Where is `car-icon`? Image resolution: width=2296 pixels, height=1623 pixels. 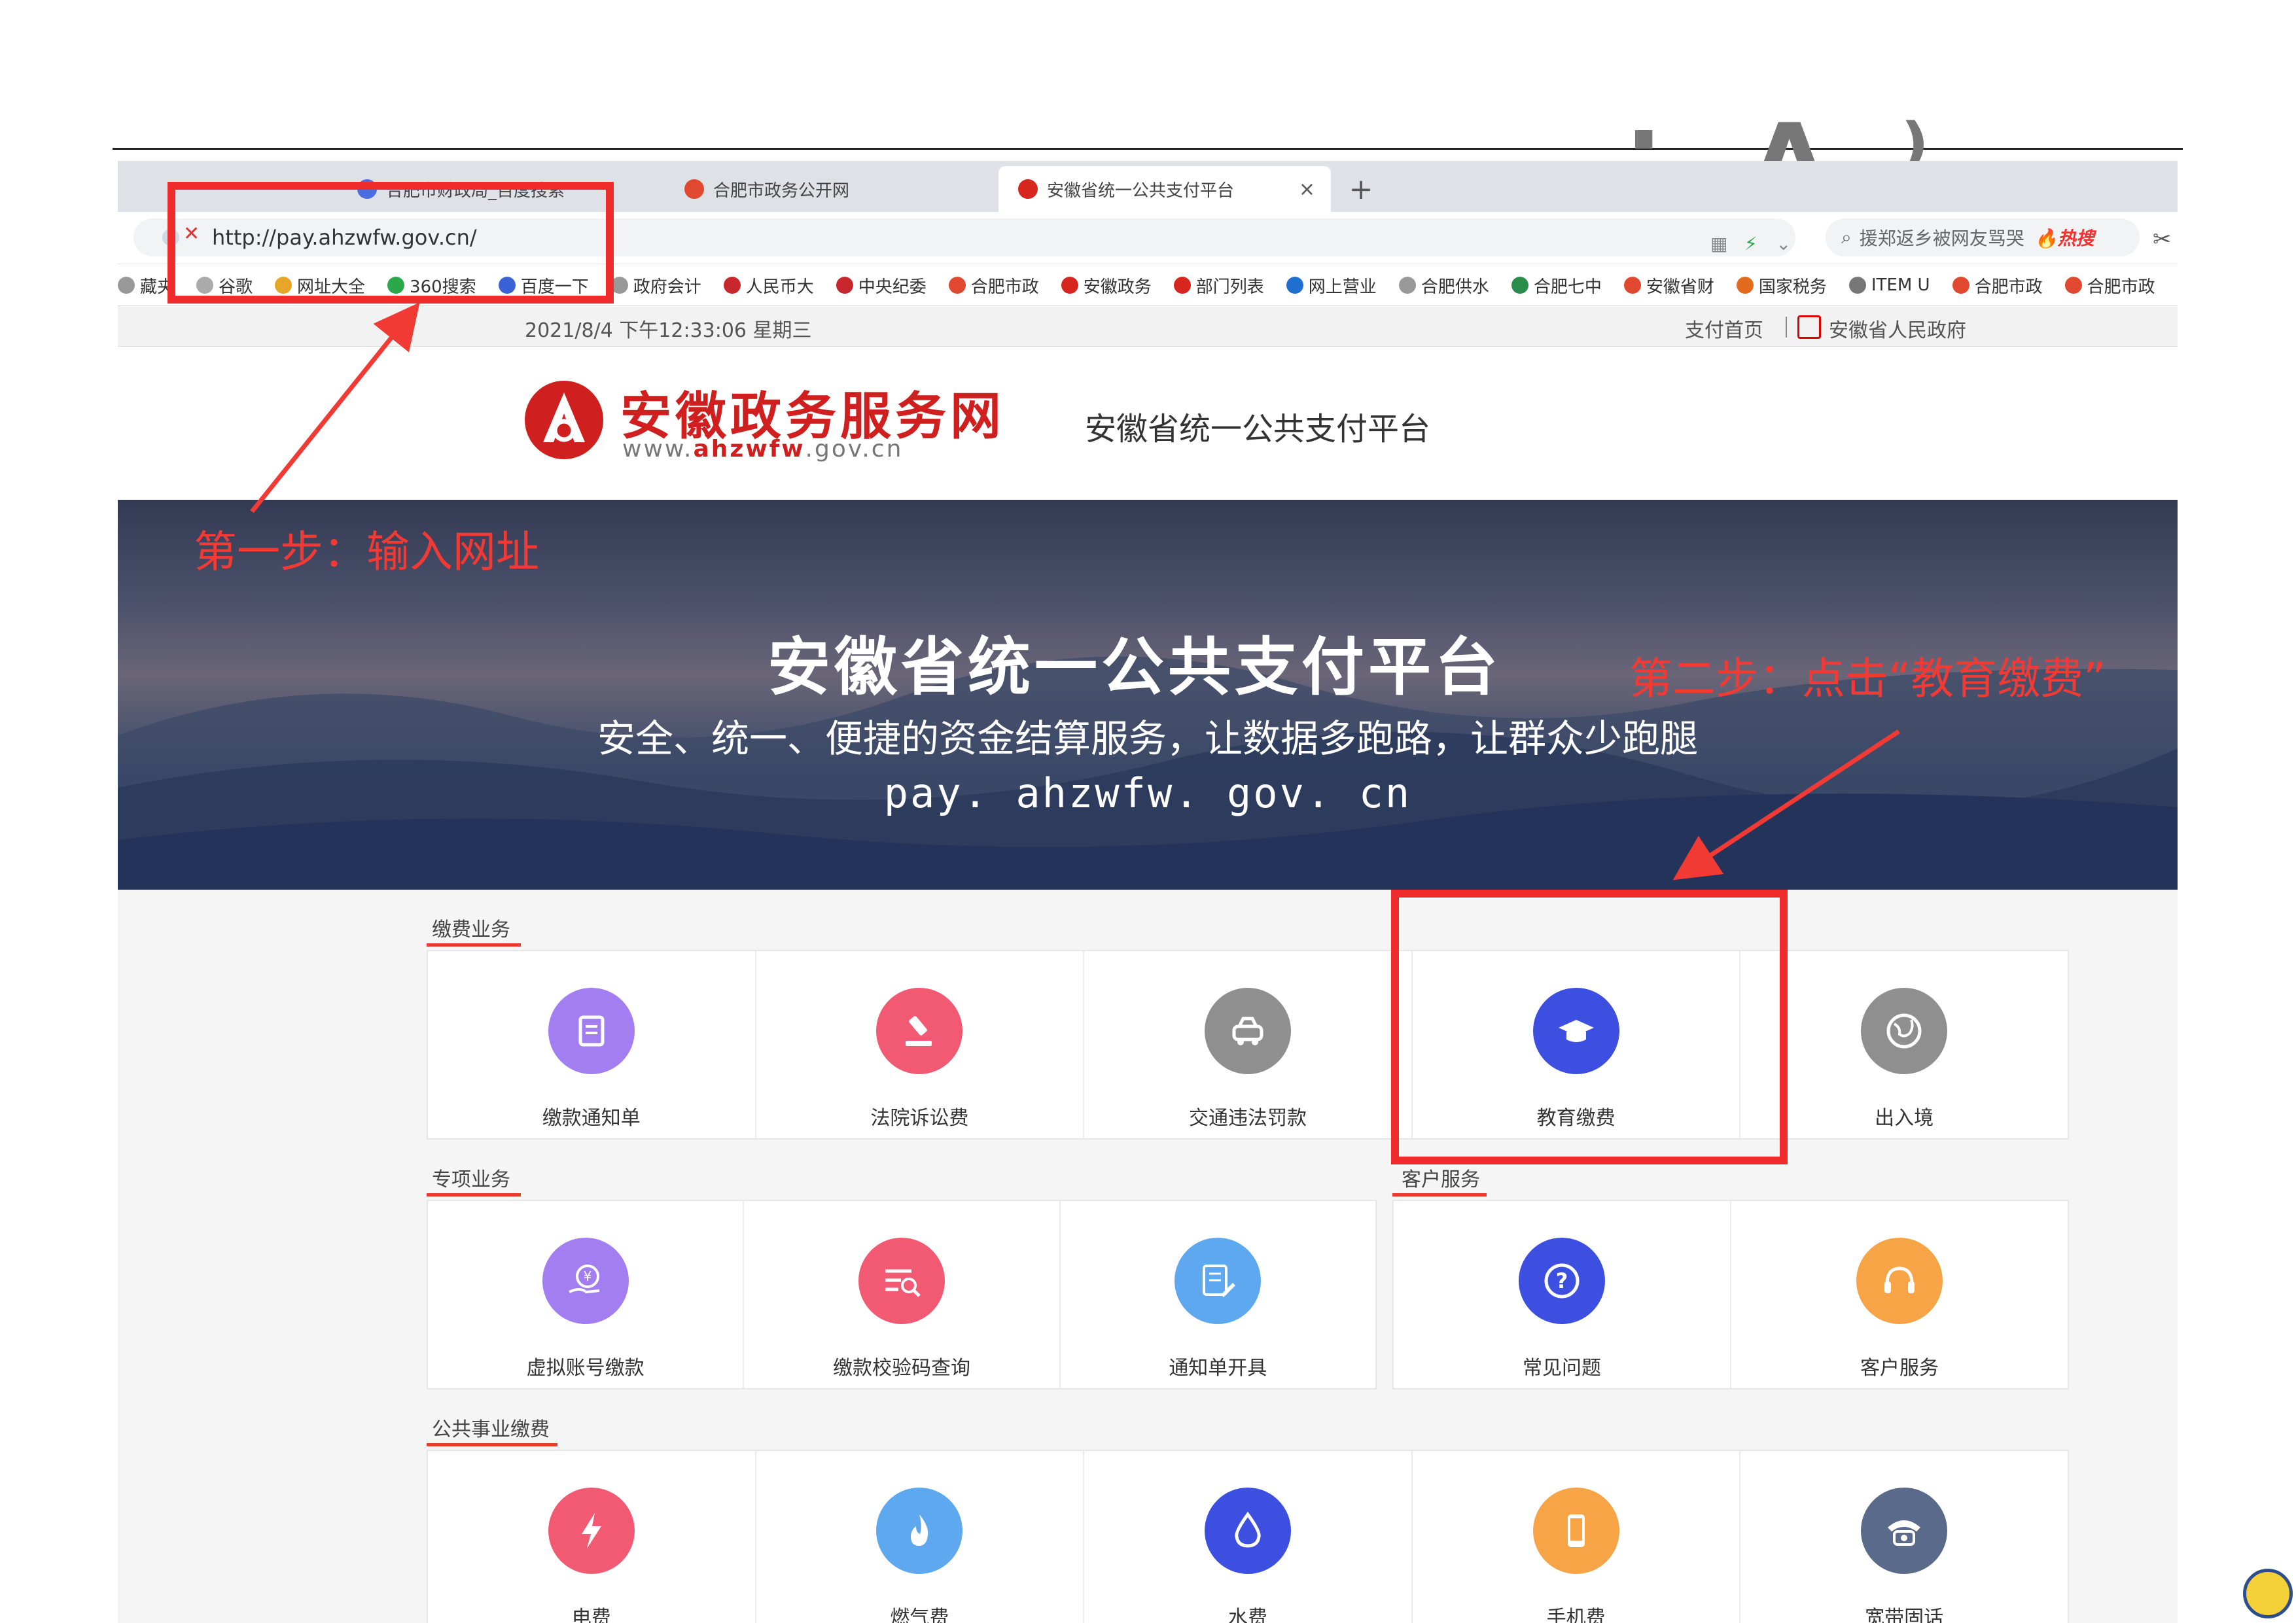 car-icon is located at coordinates (1247, 1031).